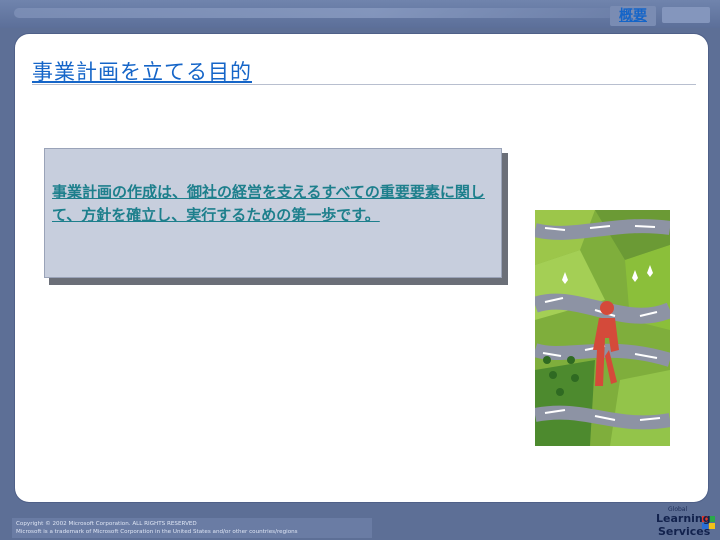 The image size is (720, 540). What do you see at coordinates (683, 518) in the screenshot?
I see `logo-line-learning: Learning` at bounding box center [683, 518].